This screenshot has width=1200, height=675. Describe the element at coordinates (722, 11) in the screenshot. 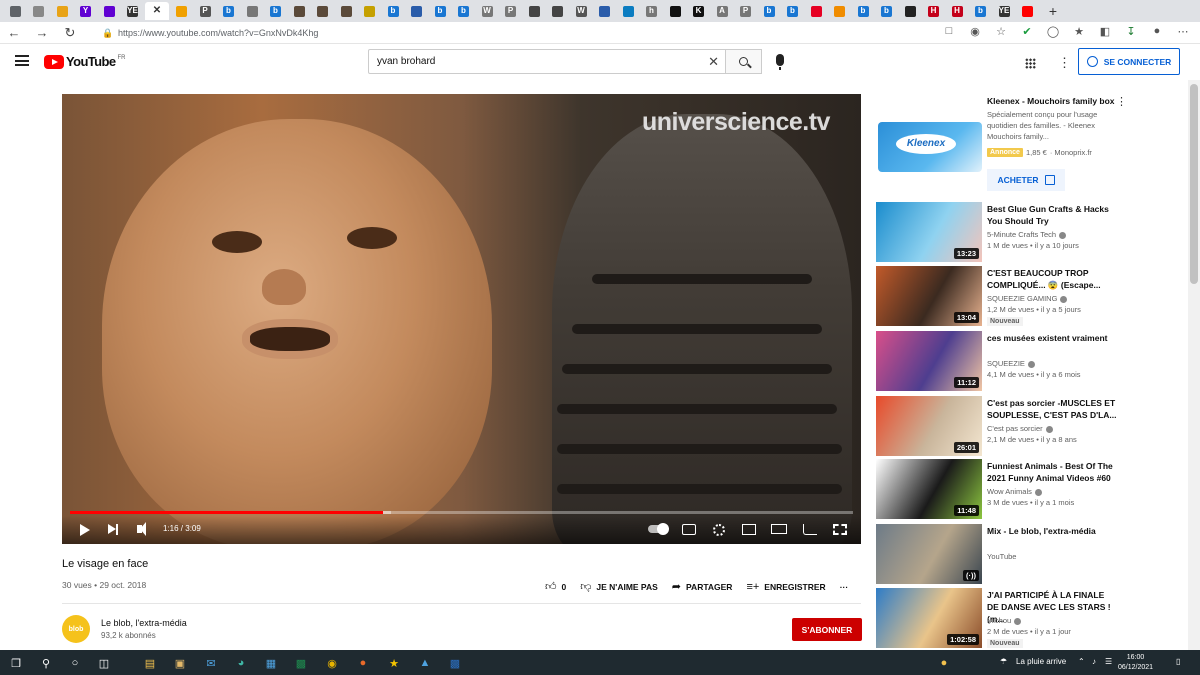

I see `browser-tab: A` at that location.